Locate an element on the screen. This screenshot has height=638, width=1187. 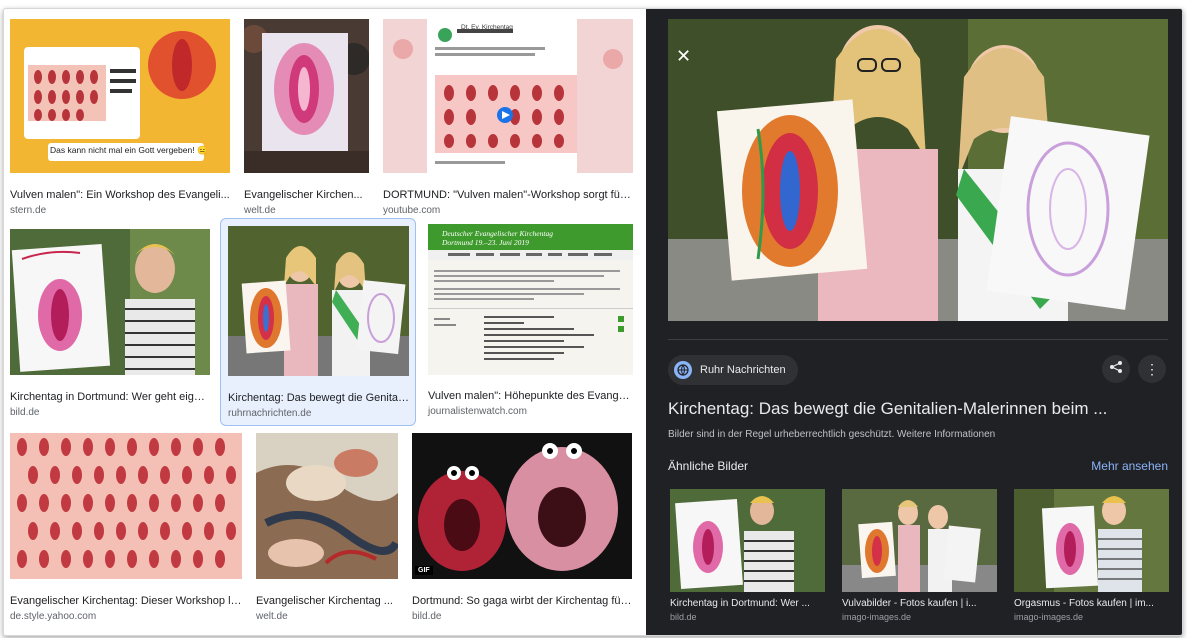
result-source: ruhrnachrichten.de is located at coordinates (270, 413).